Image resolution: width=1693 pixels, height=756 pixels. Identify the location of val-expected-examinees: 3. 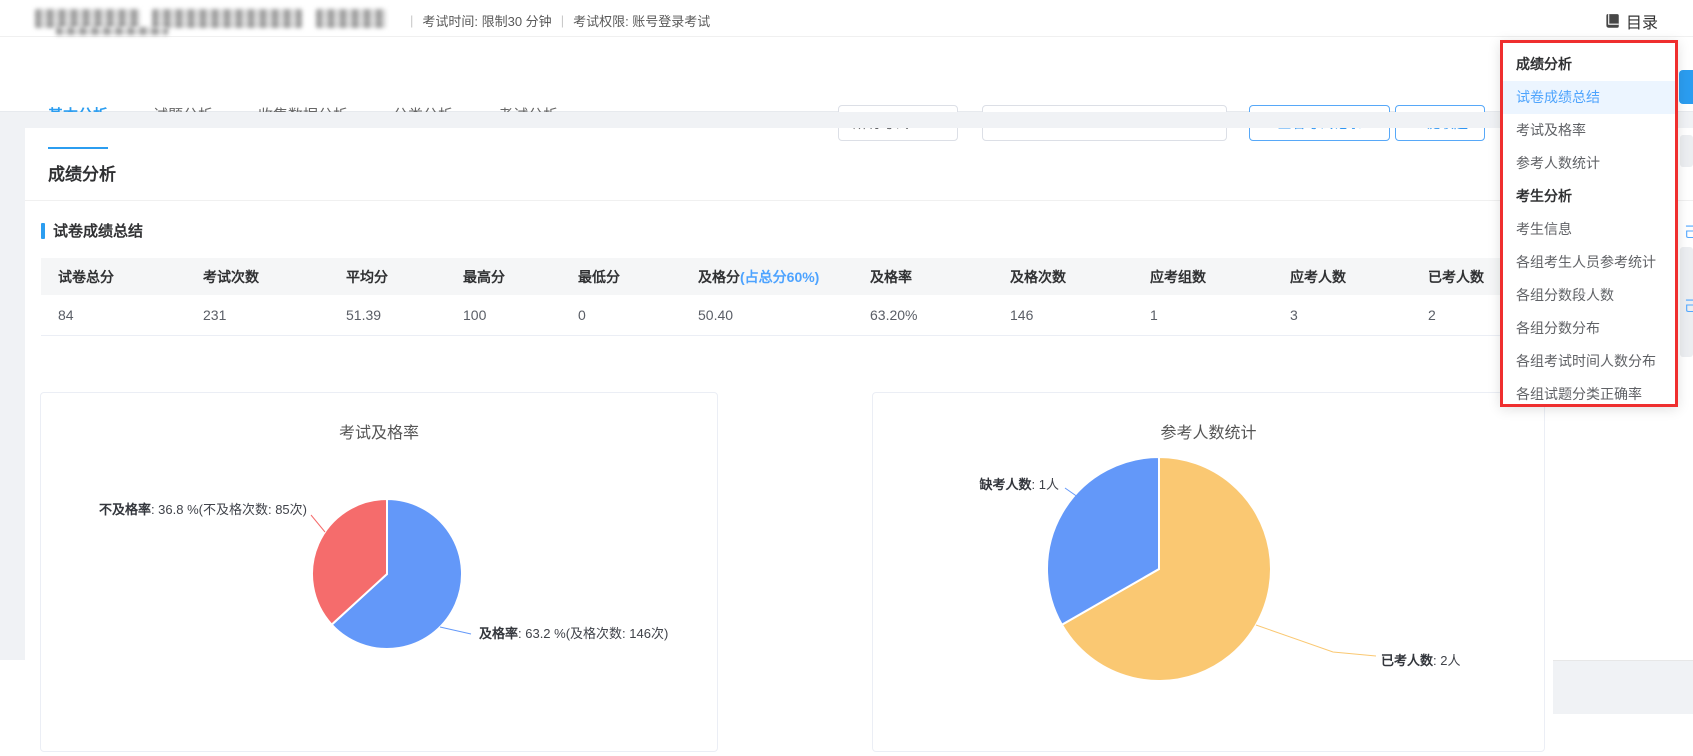
(1294, 315).